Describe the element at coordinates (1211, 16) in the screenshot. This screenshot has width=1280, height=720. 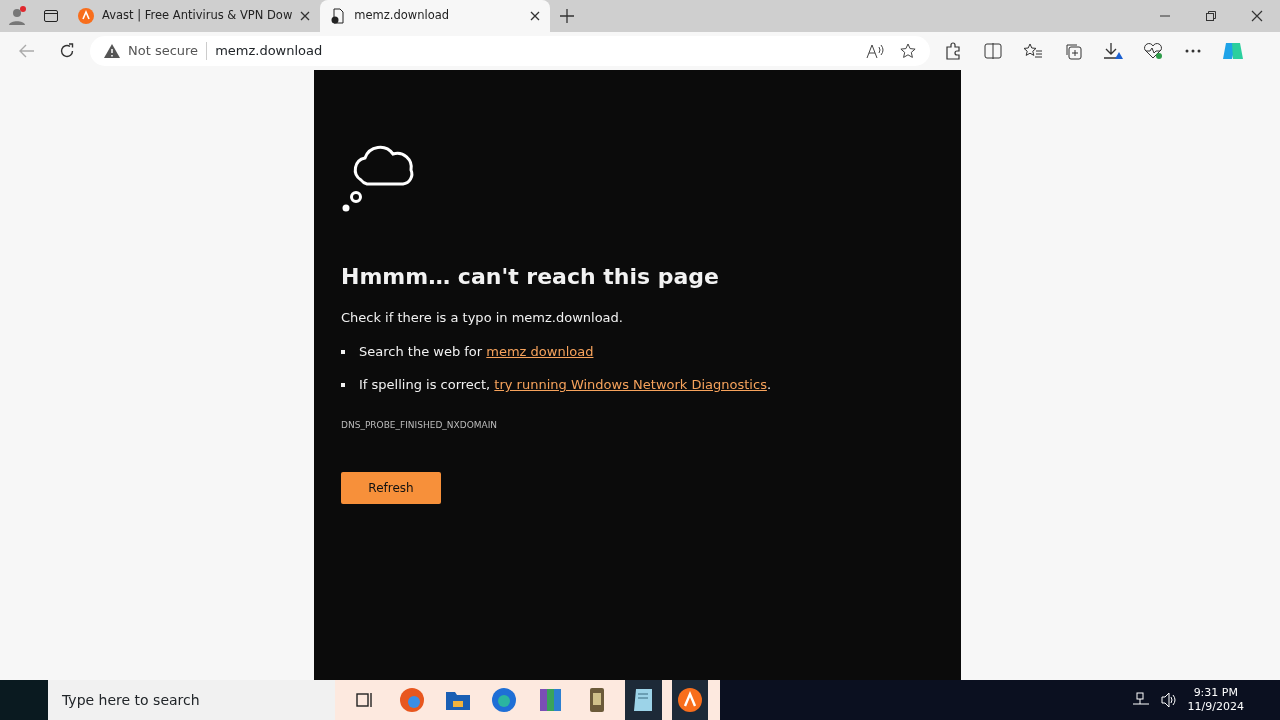
I see `restore-icon` at that location.